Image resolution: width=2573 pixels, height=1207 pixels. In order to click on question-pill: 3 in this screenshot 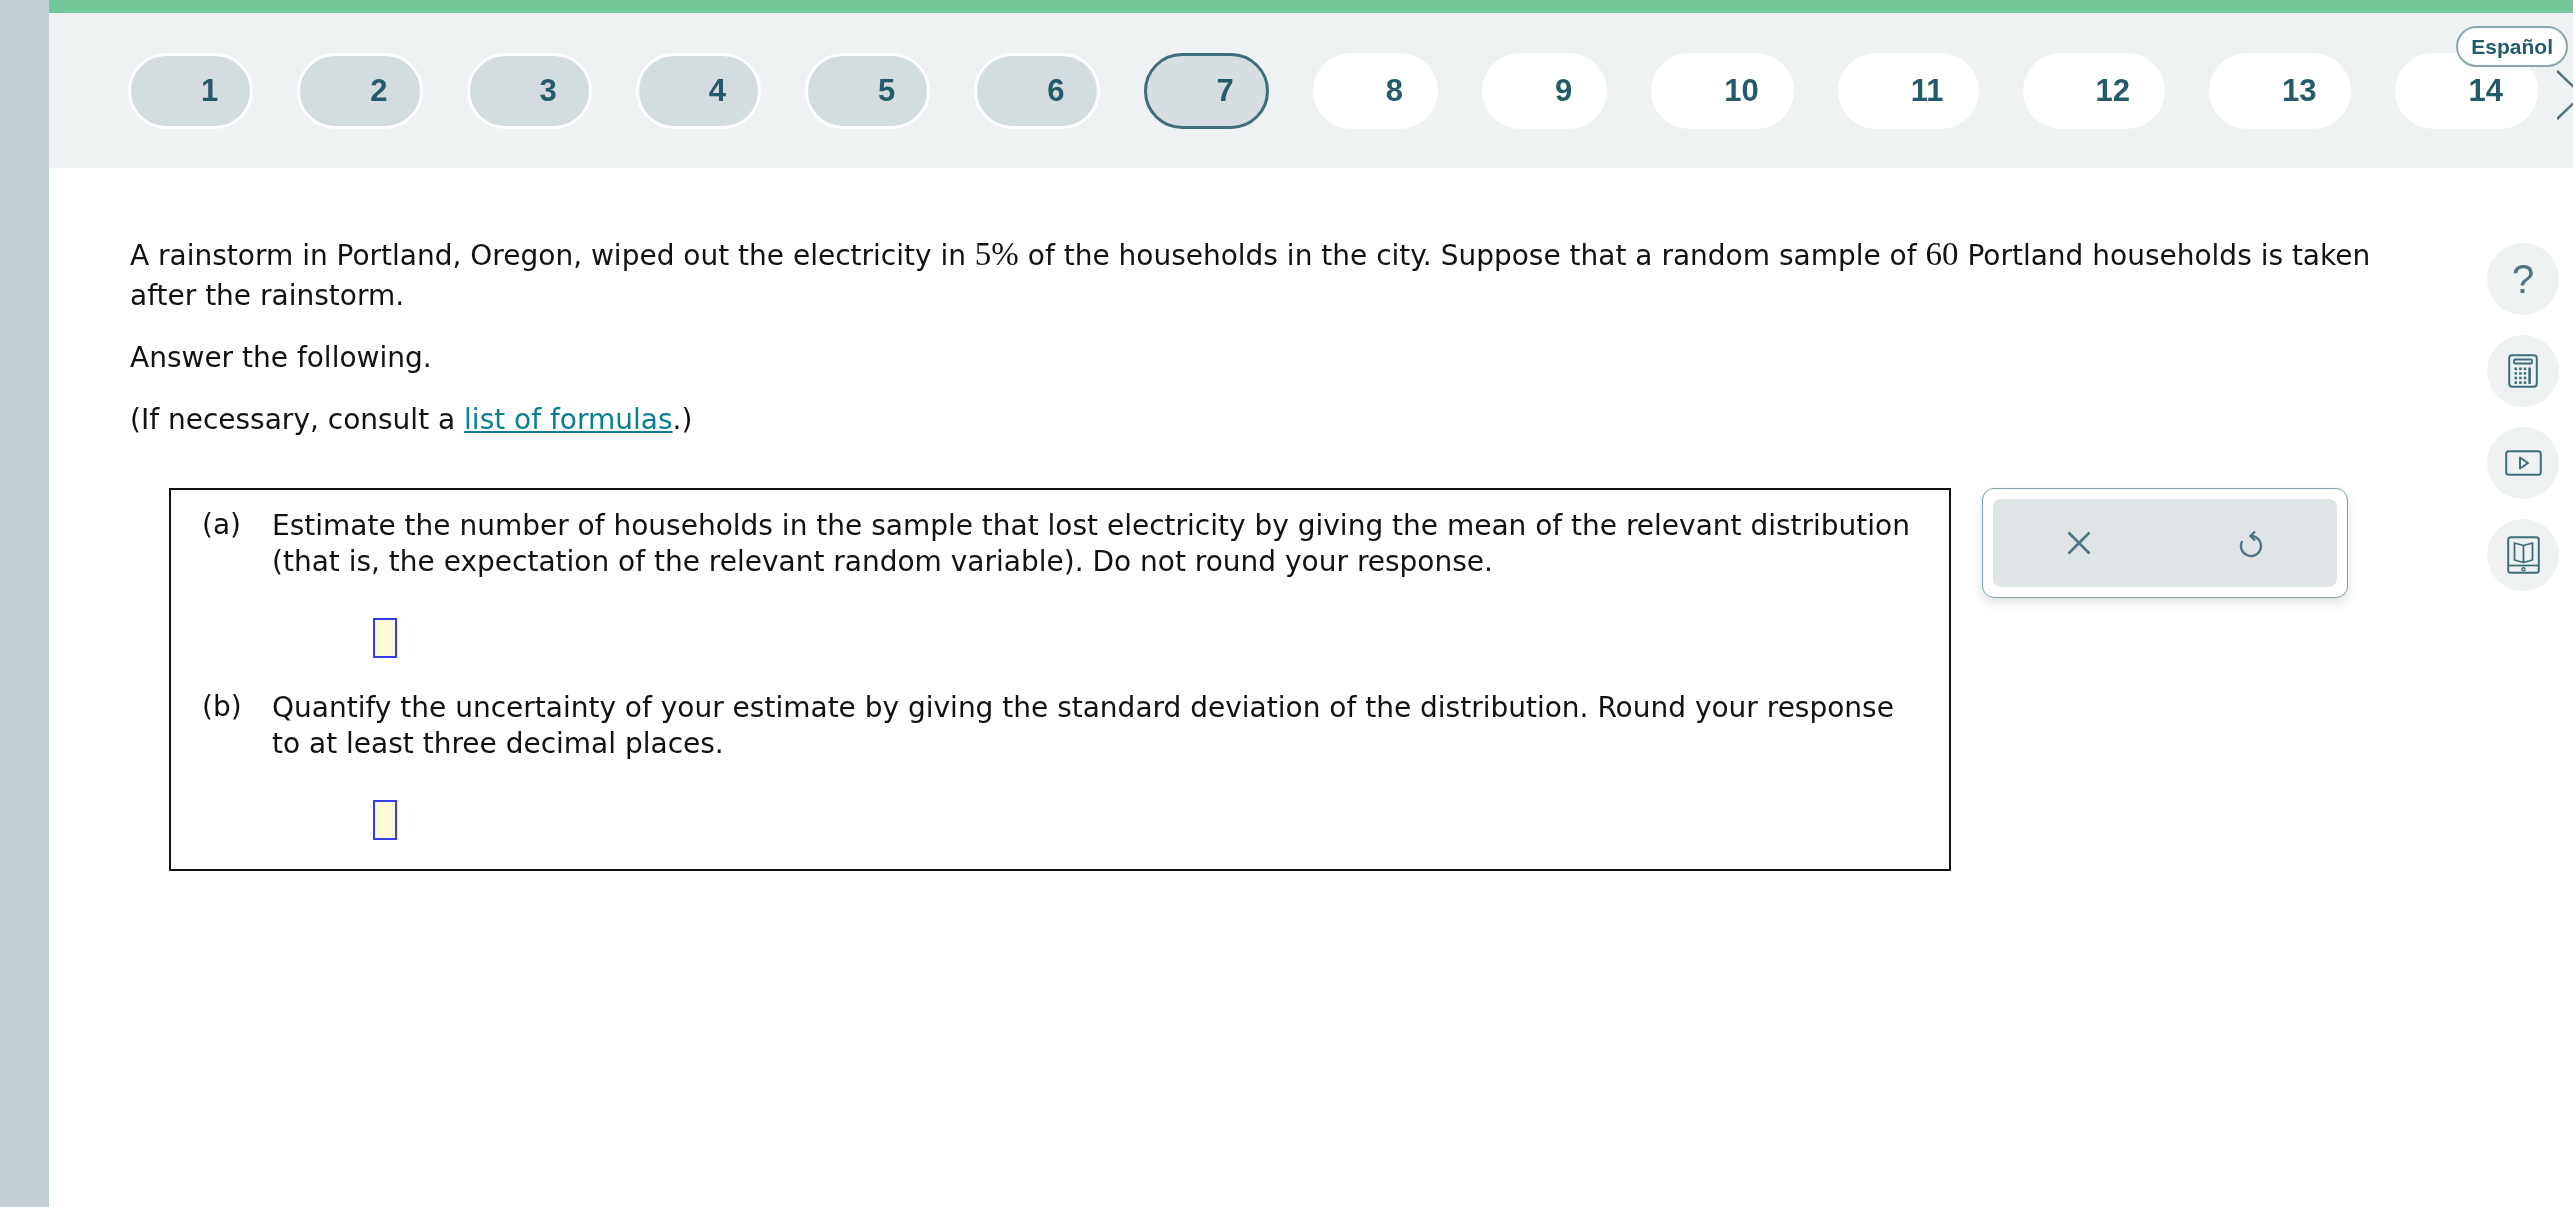, I will do `click(529, 90)`.